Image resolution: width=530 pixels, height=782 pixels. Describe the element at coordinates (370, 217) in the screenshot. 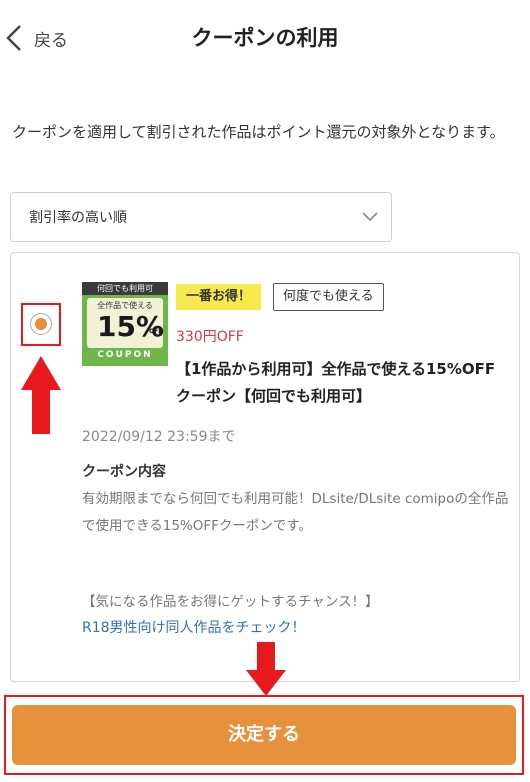

I see `chevron-down-icon` at that location.